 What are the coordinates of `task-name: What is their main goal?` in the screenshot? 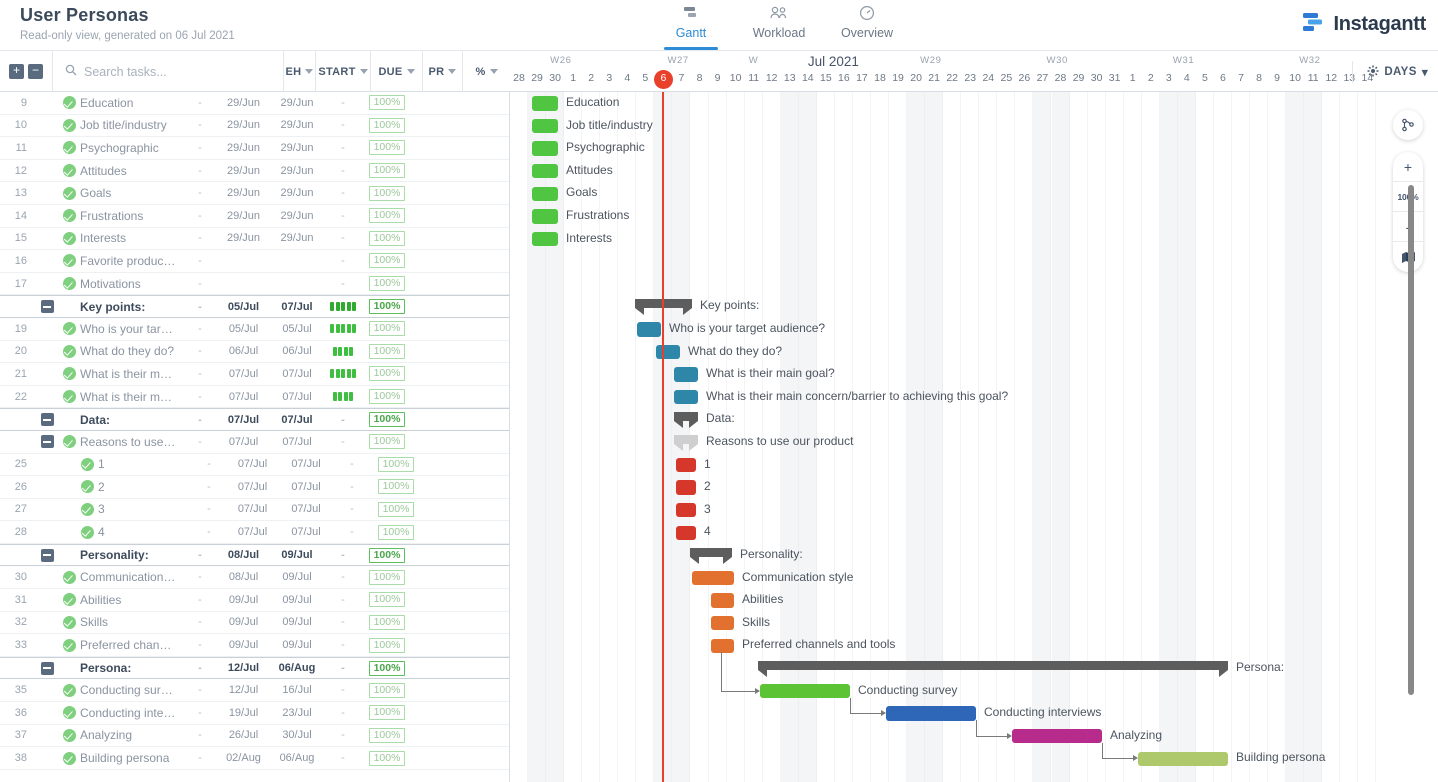 It's located at (132, 374).